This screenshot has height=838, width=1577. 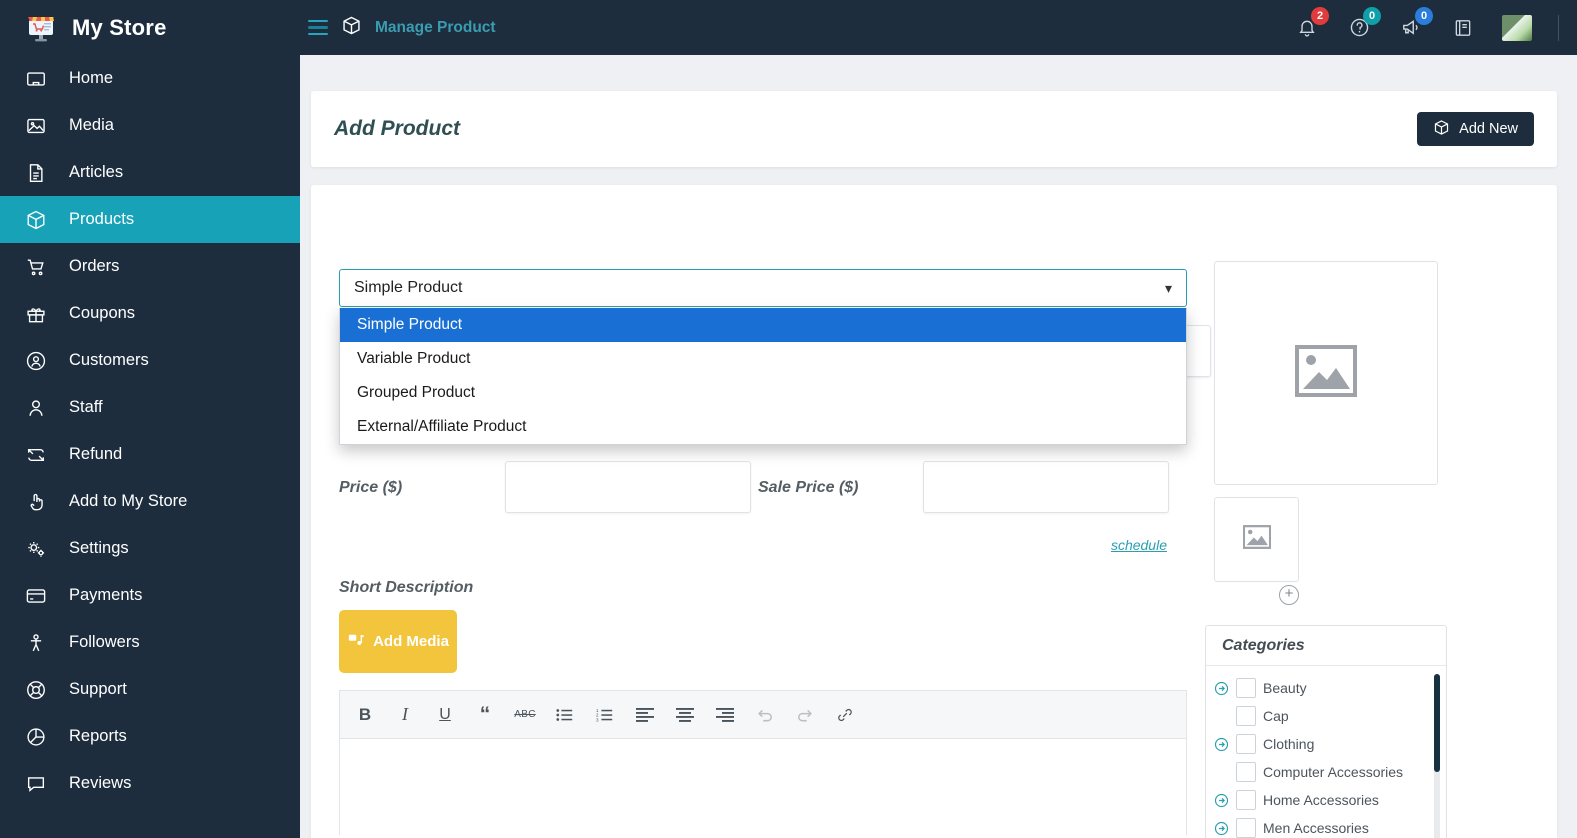 I want to click on add-media-label: Add Media, so click(x=411, y=641).